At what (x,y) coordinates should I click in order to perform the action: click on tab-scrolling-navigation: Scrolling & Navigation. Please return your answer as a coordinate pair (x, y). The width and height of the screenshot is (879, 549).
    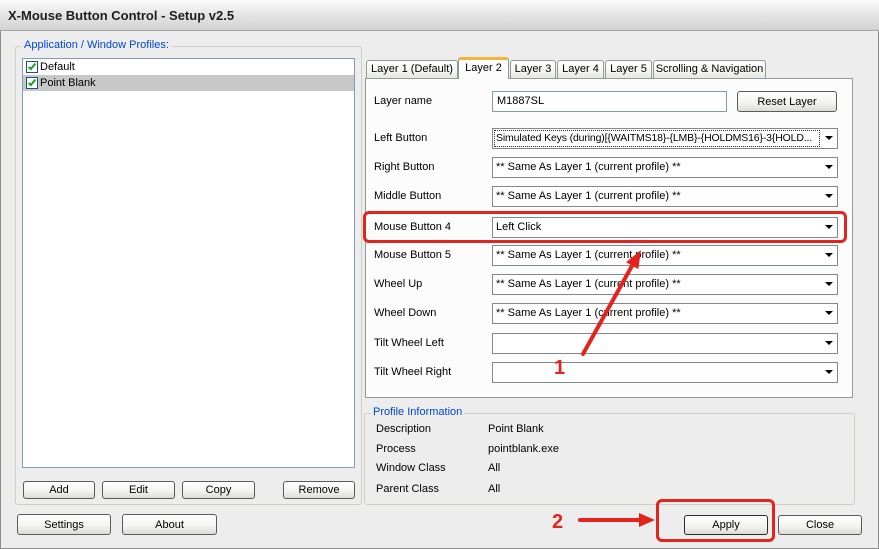
    Looking at the image, I should click on (709, 69).